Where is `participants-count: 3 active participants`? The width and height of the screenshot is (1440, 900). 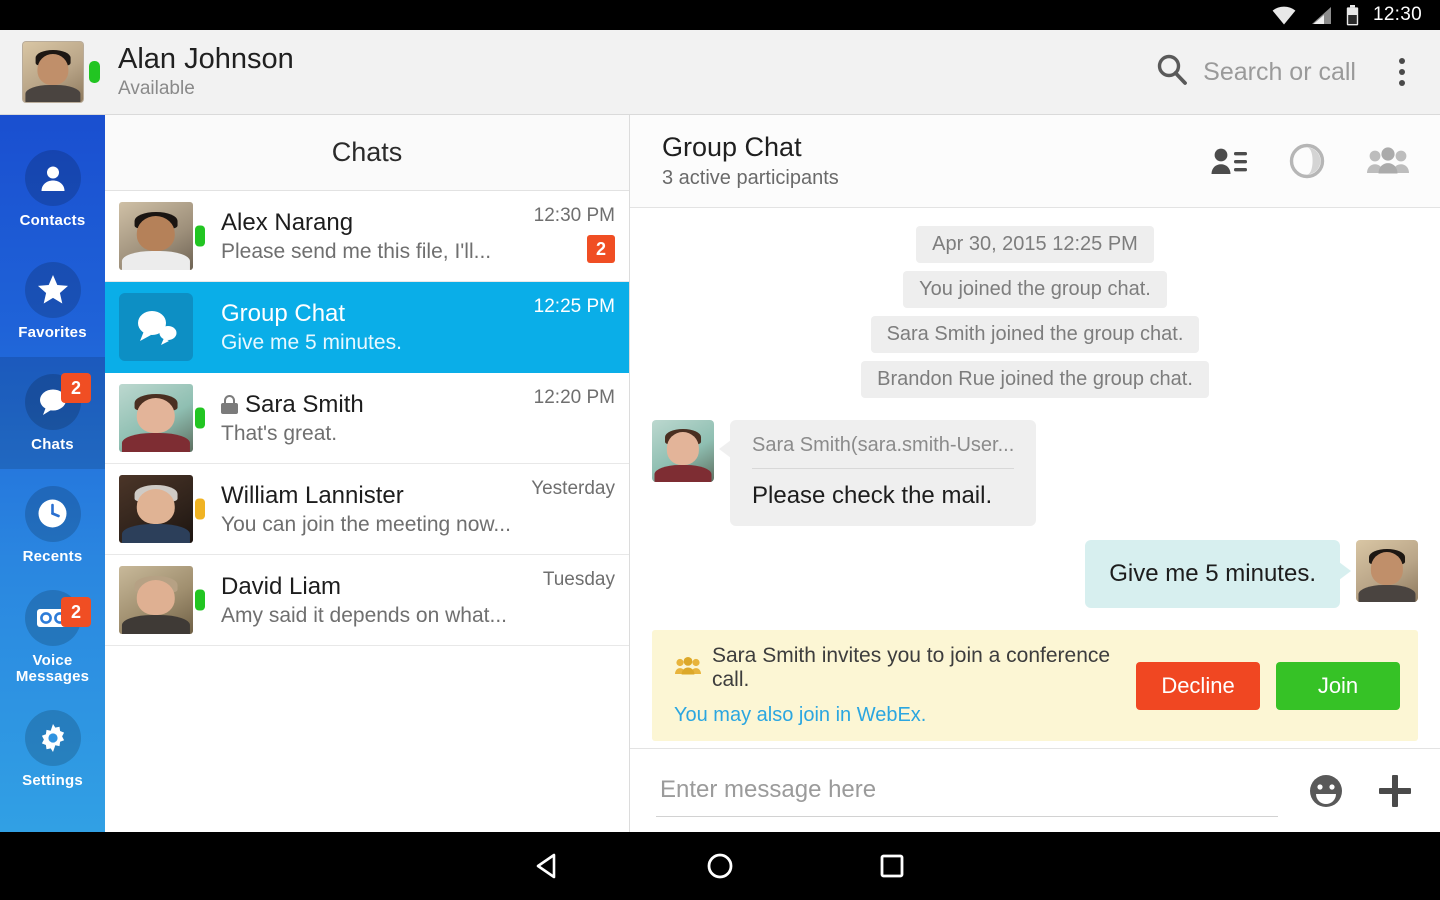
participants-count: 3 active participants is located at coordinates (750, 177).